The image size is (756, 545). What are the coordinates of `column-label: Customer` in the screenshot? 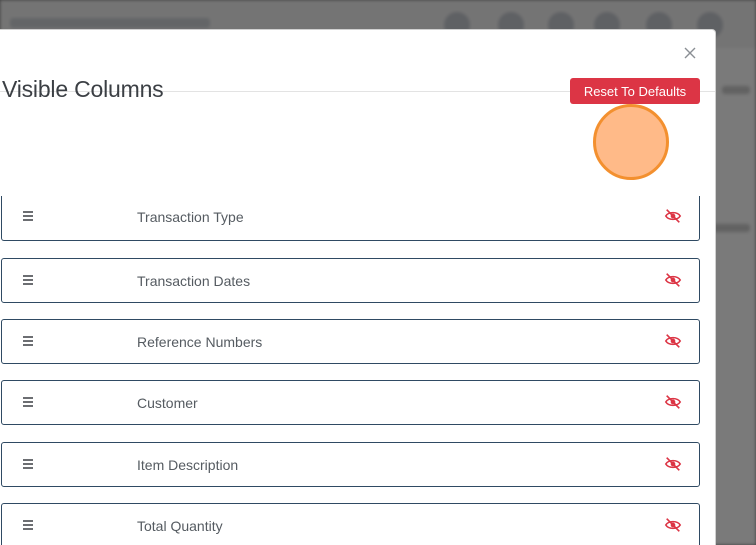 It's located at (167, 403).